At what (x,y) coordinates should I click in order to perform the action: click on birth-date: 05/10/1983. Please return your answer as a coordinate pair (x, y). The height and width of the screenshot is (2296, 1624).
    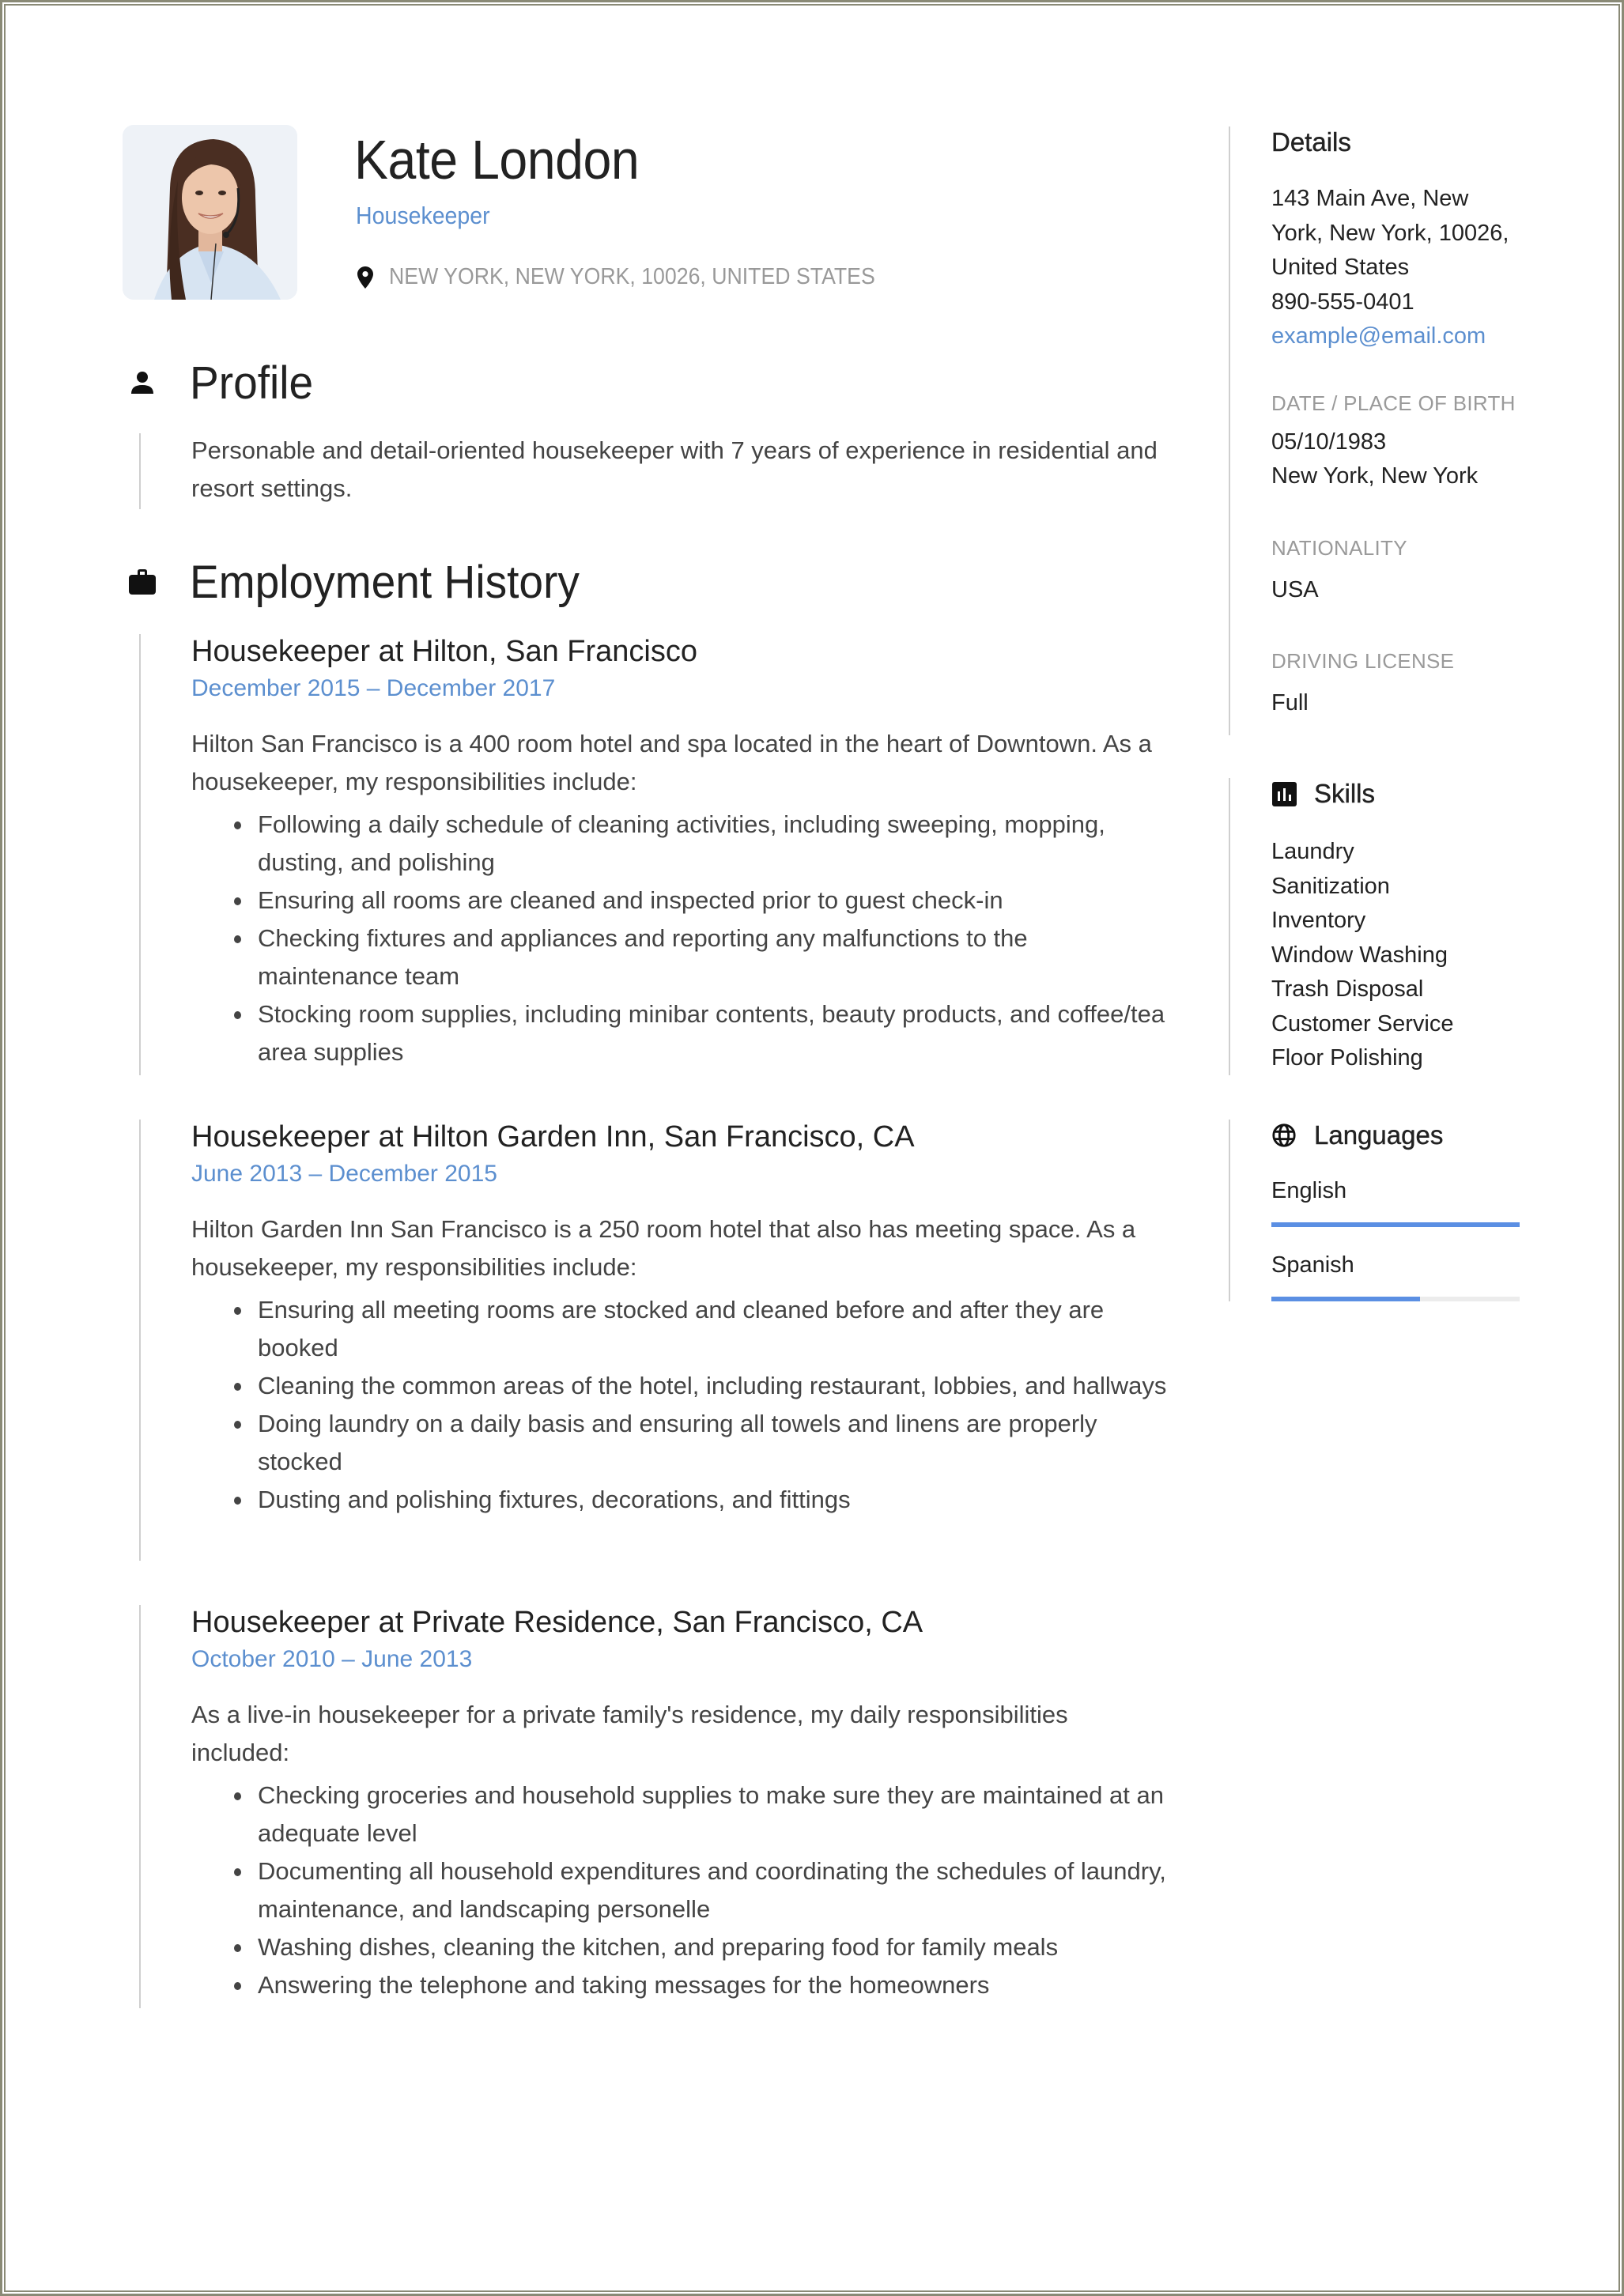
    Looking at the image, I should click on (1329, 442).